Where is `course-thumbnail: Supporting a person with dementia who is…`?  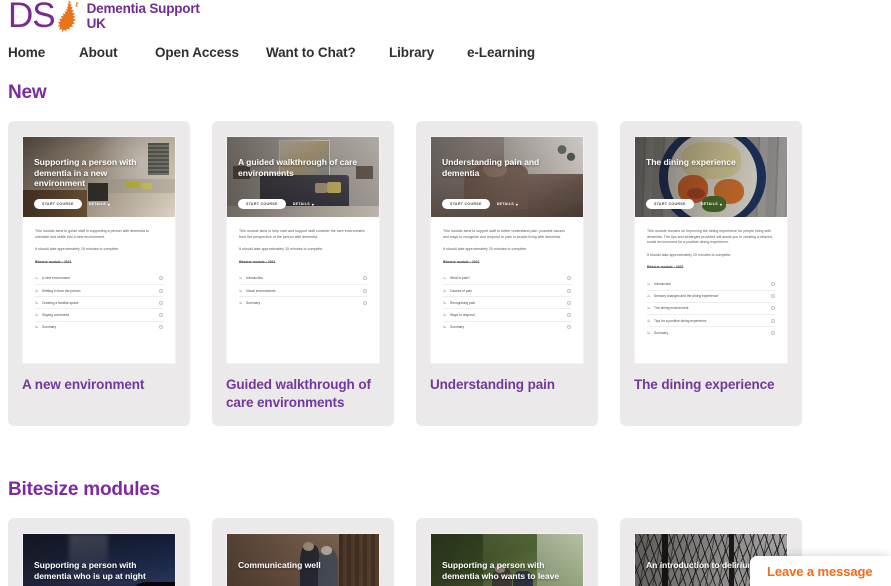 course-thumbnail: Supporting a person with dementia who is… is located at coordinates (99, 559).